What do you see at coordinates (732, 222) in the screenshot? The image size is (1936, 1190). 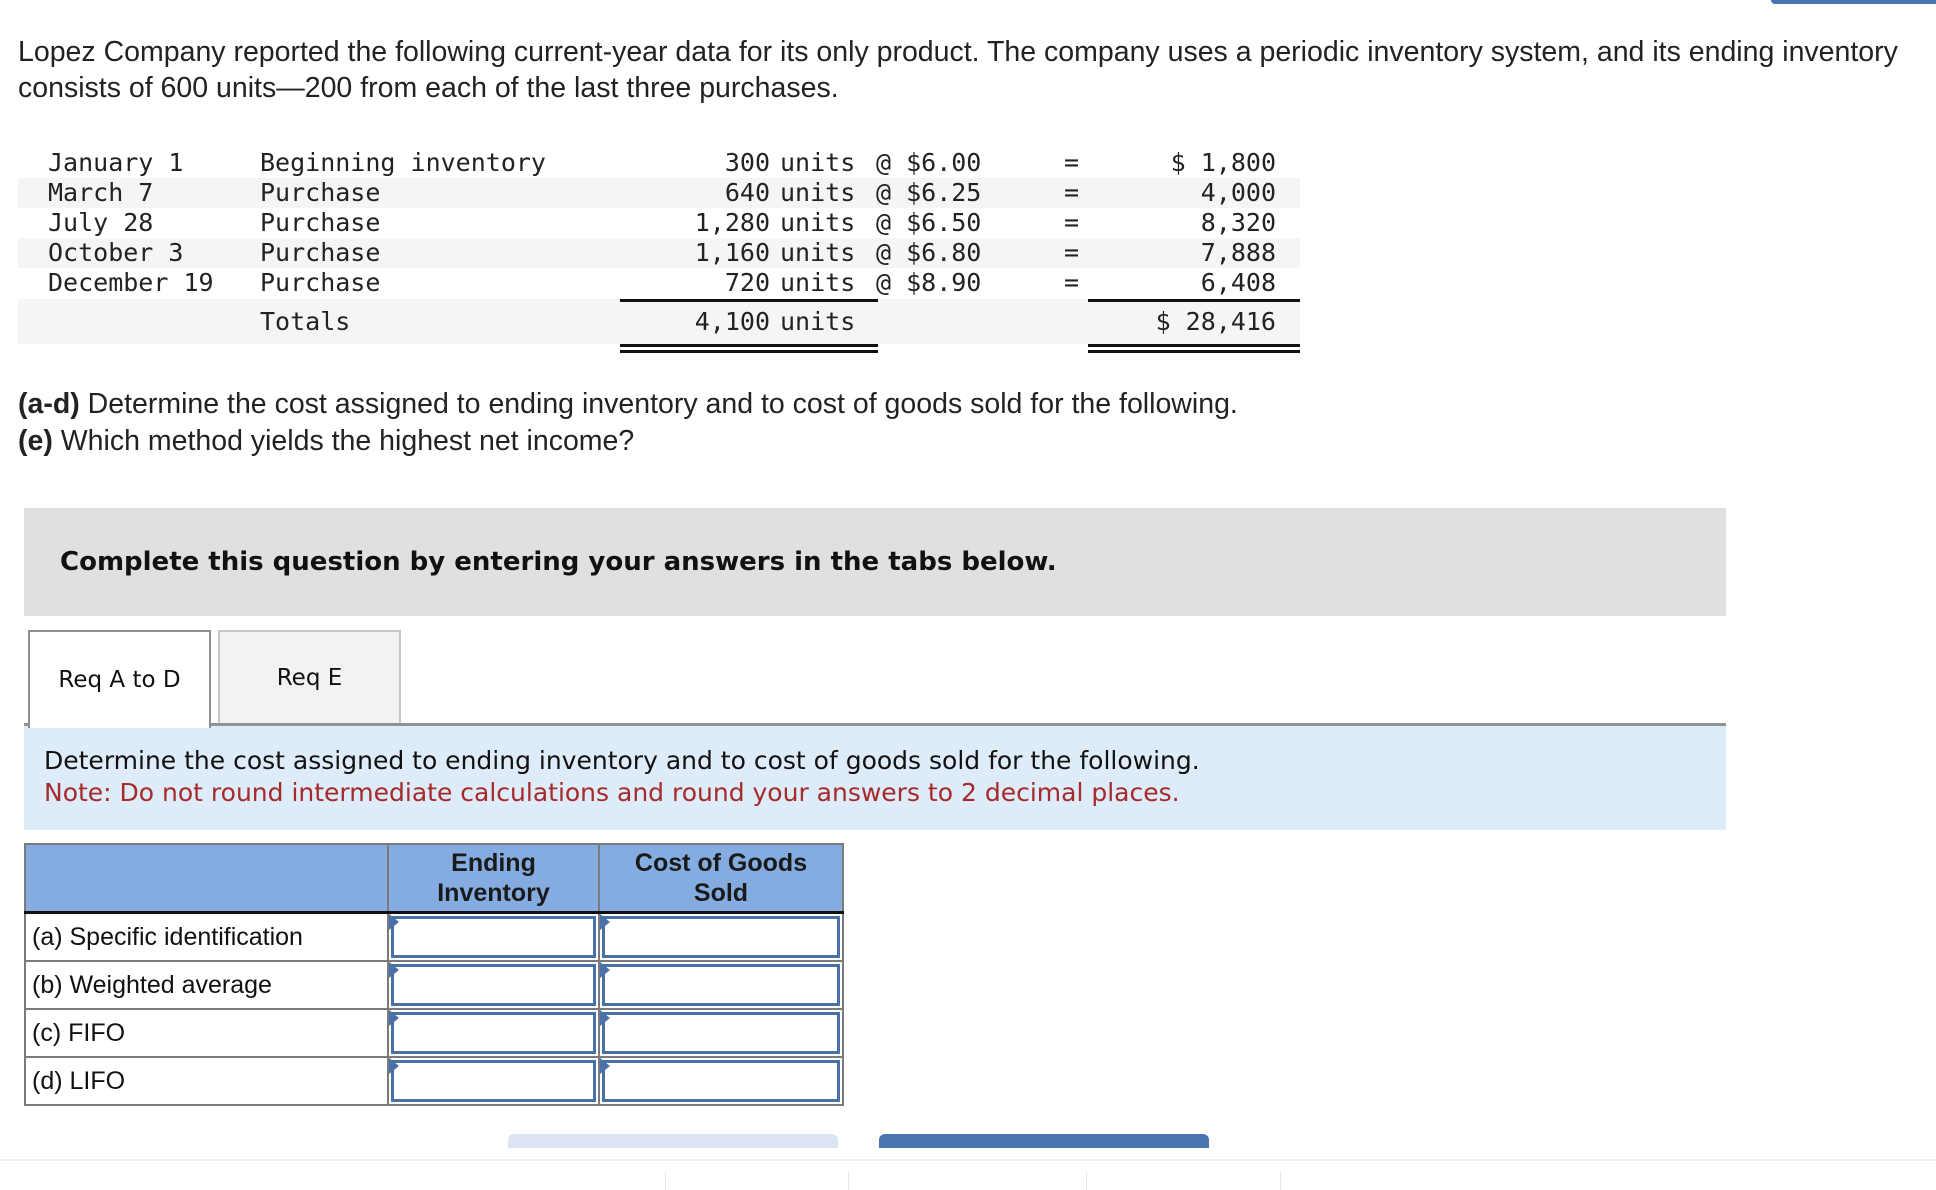 I see `row-quantity: 1,280` at bounding box center [732, 222].